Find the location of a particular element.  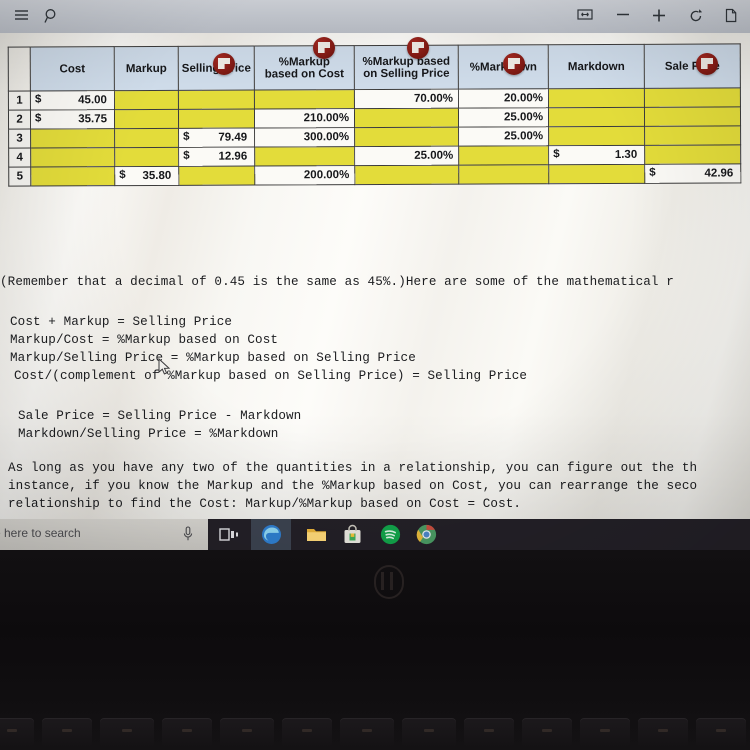

edge-browser-icon is located at coordinates (271, 534).